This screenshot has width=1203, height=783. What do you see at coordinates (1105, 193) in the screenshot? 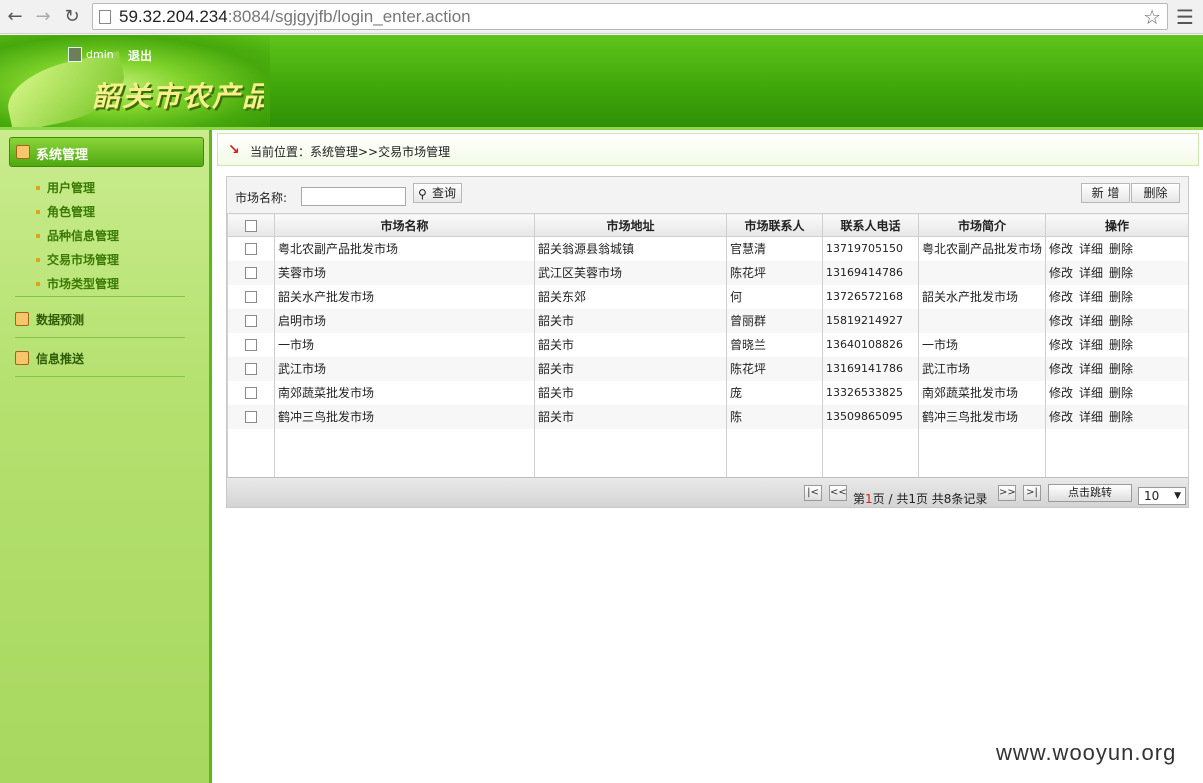
I see `add-button: 新 增` at bounding box center [1105, 193].